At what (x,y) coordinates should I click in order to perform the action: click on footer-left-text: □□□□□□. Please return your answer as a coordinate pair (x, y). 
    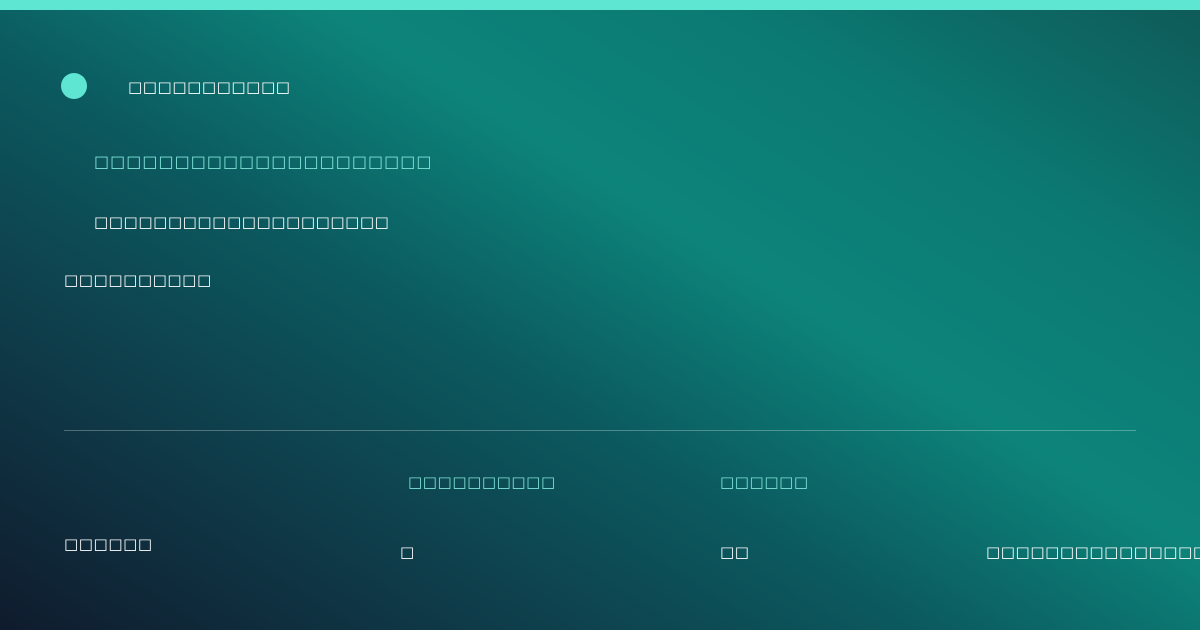
    Looking at the image, I should click on (108, 544).